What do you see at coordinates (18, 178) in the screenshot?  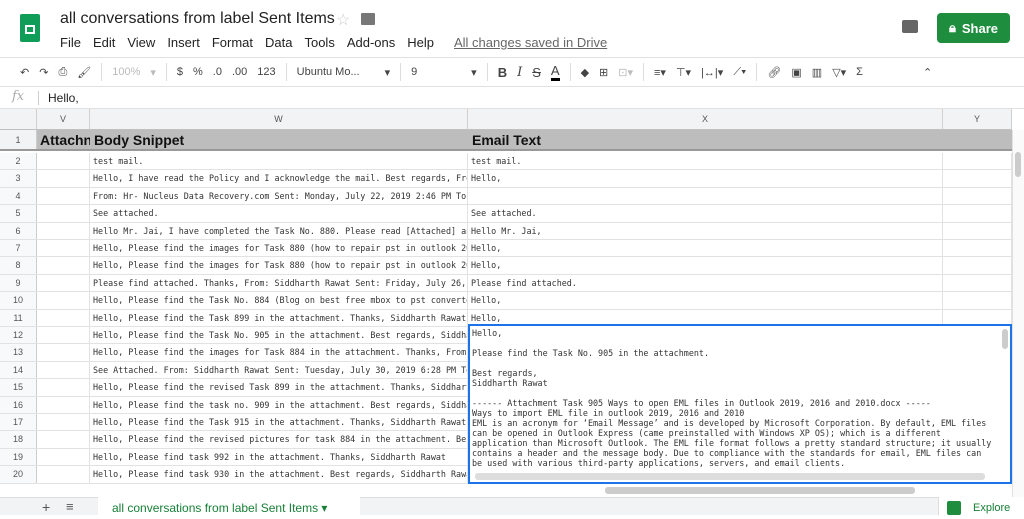 I see `row-number: 3` at bounding box center [18, 178].